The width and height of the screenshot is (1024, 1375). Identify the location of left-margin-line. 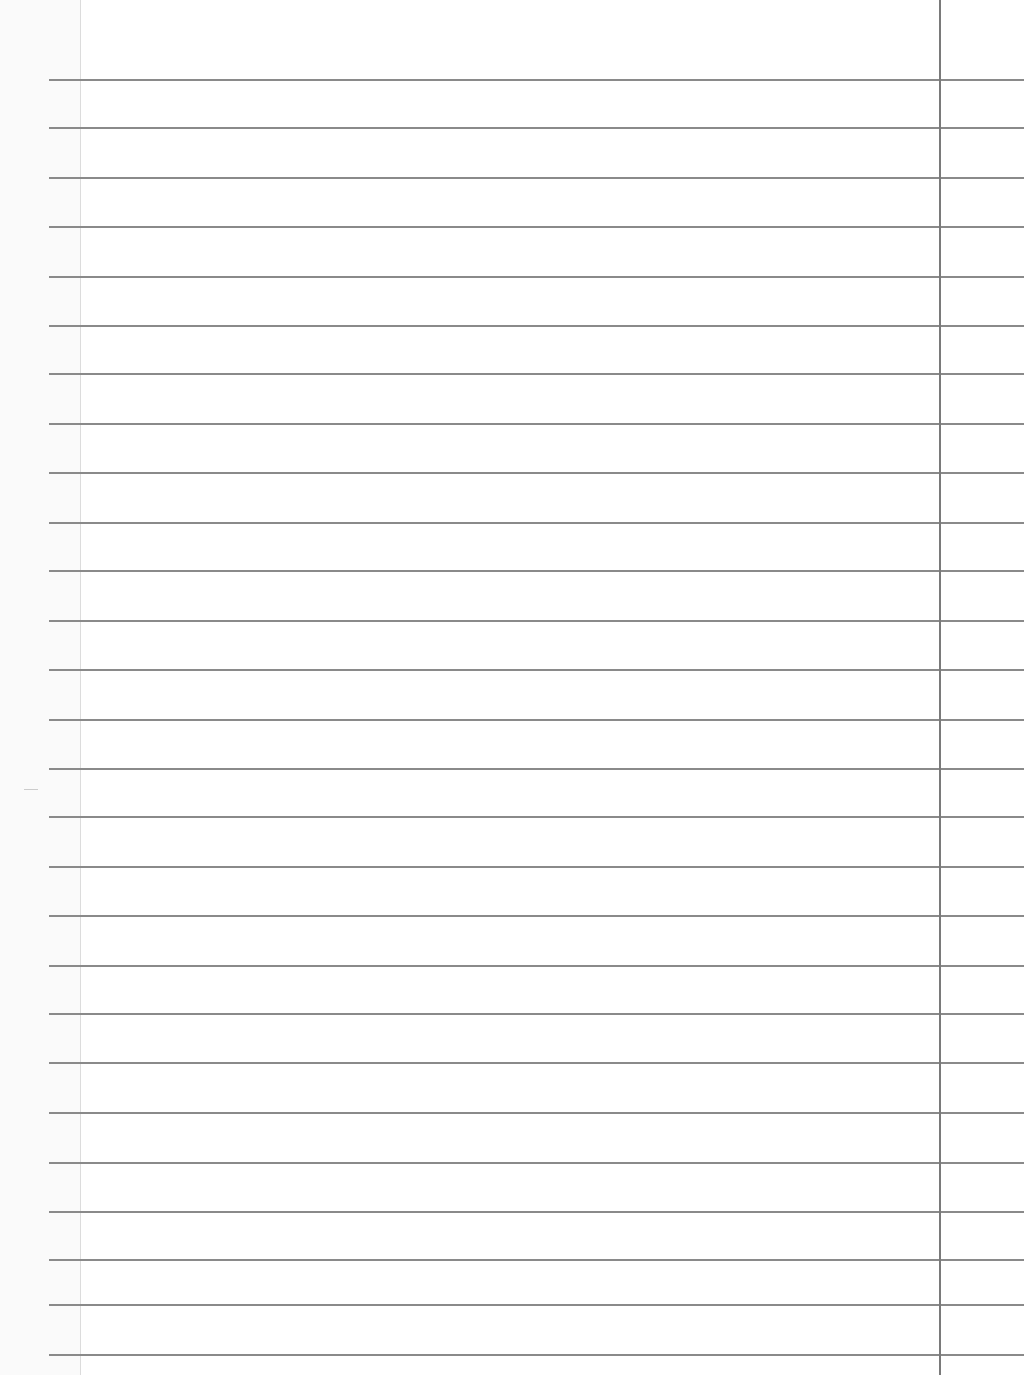
(80, 687).